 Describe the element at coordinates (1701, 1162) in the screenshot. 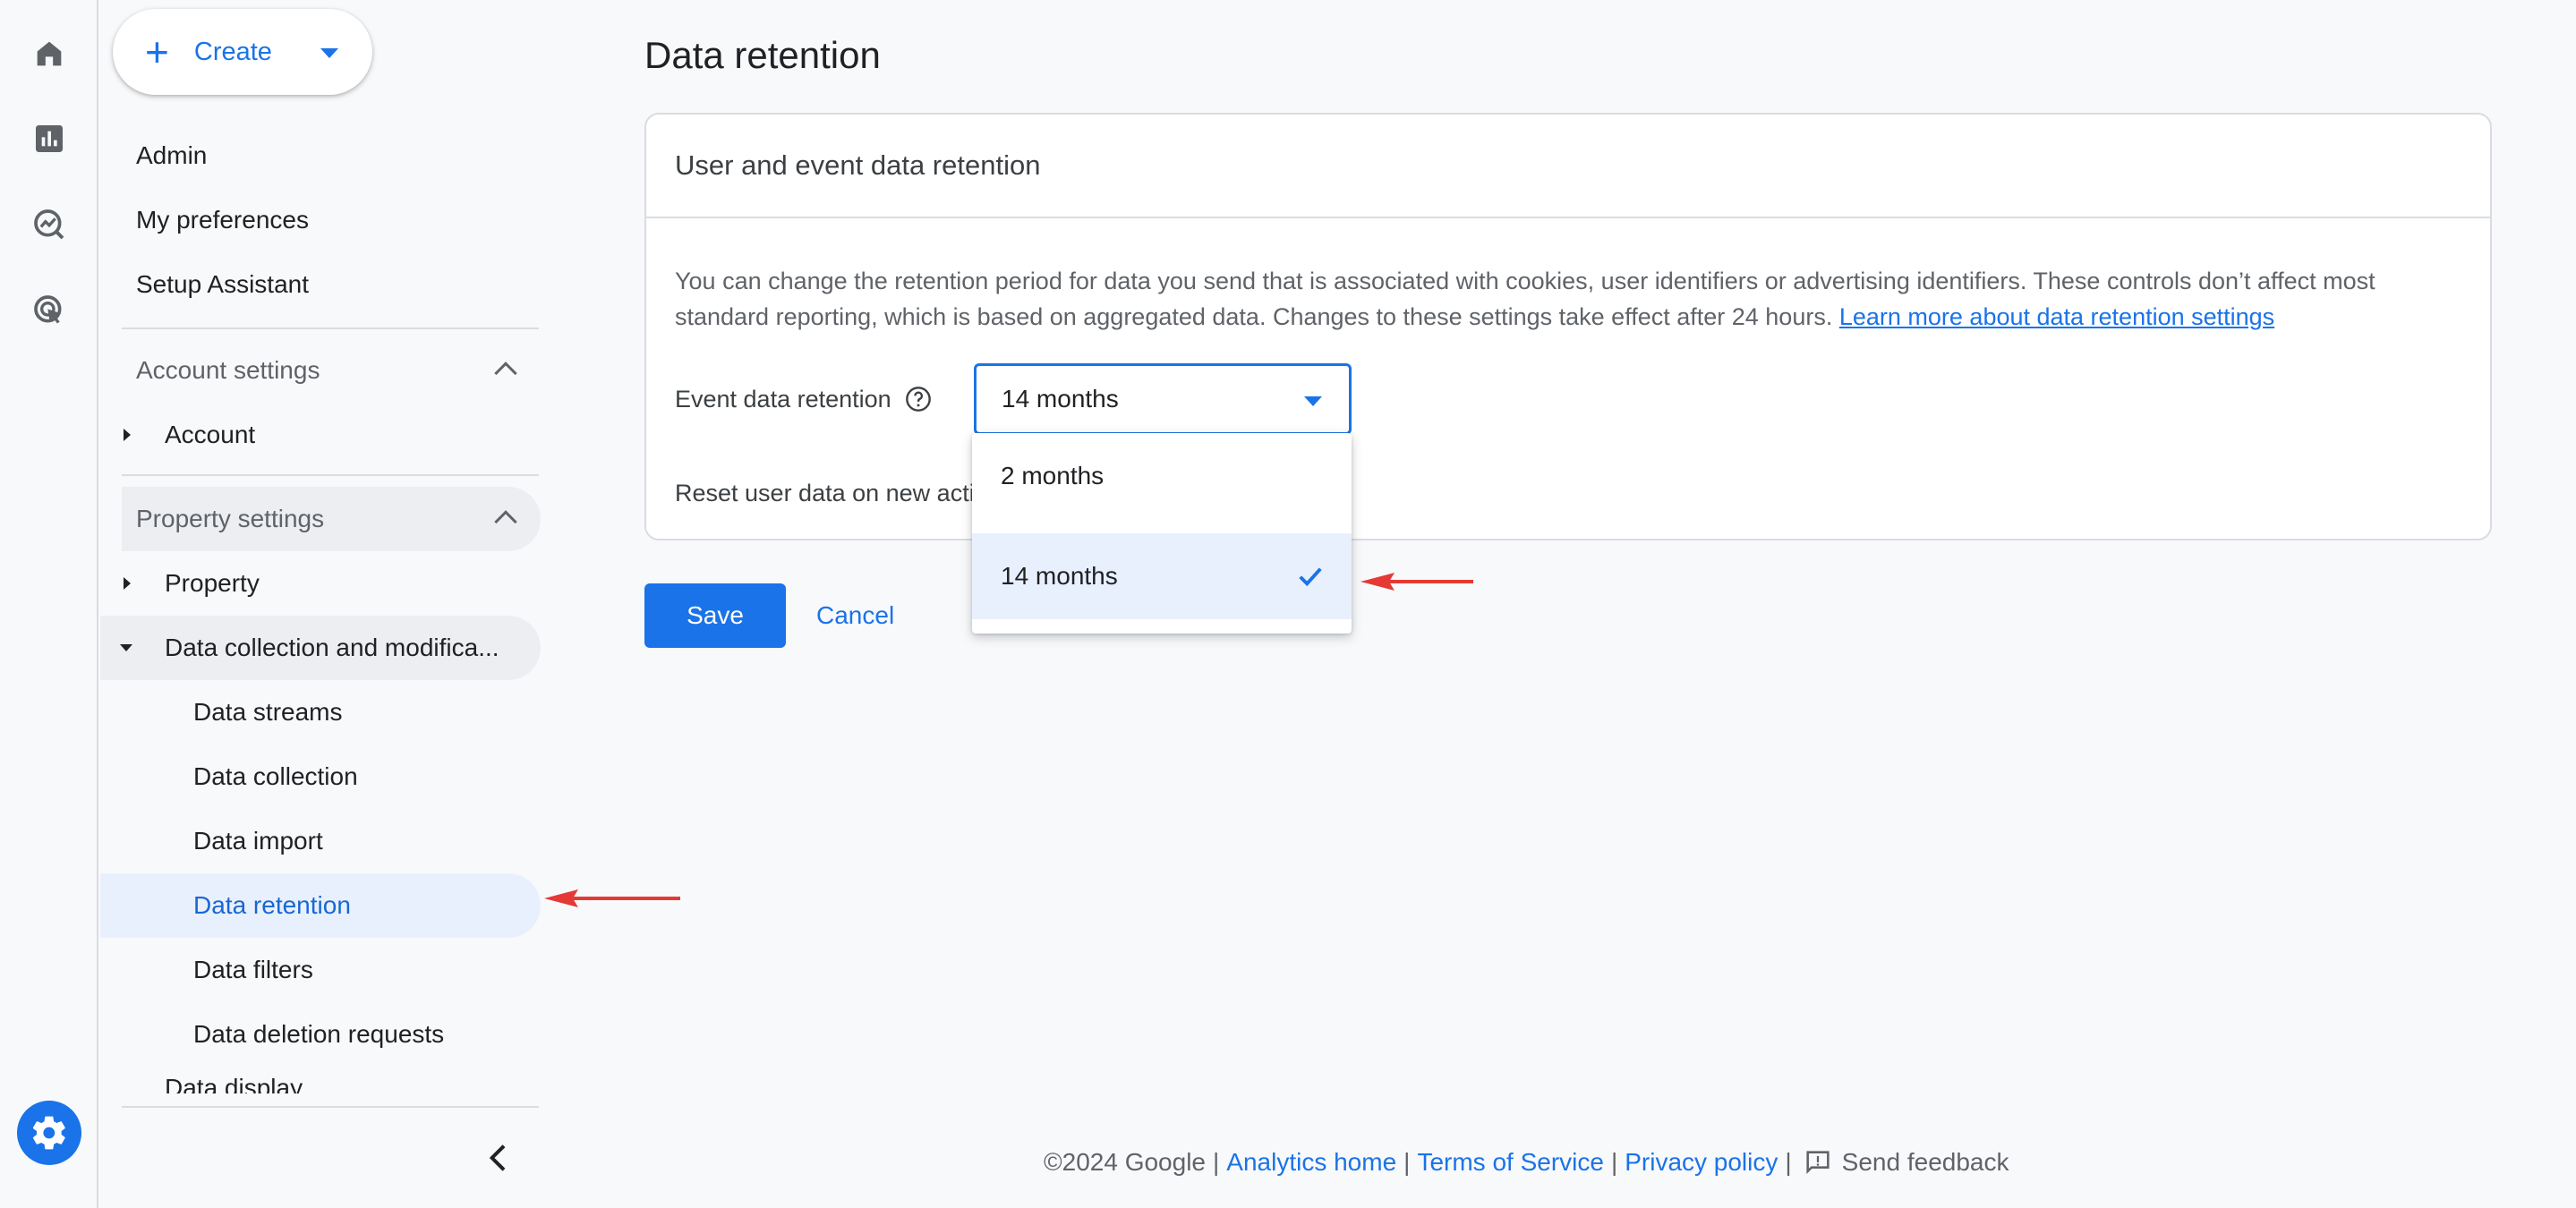

I see `privacy-policy-link: Privacy policy` at that location.